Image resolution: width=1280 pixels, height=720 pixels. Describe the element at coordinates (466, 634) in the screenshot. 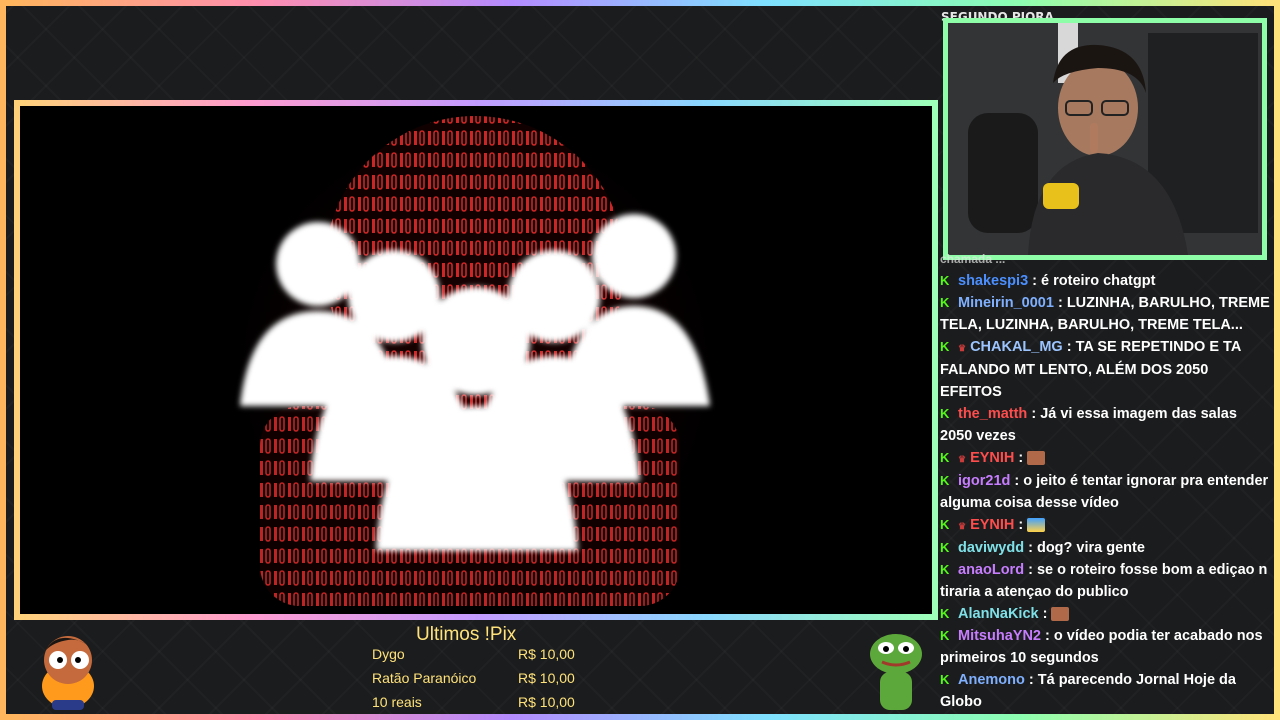

I see `pix-title: Ultimos !Pix` at that location.